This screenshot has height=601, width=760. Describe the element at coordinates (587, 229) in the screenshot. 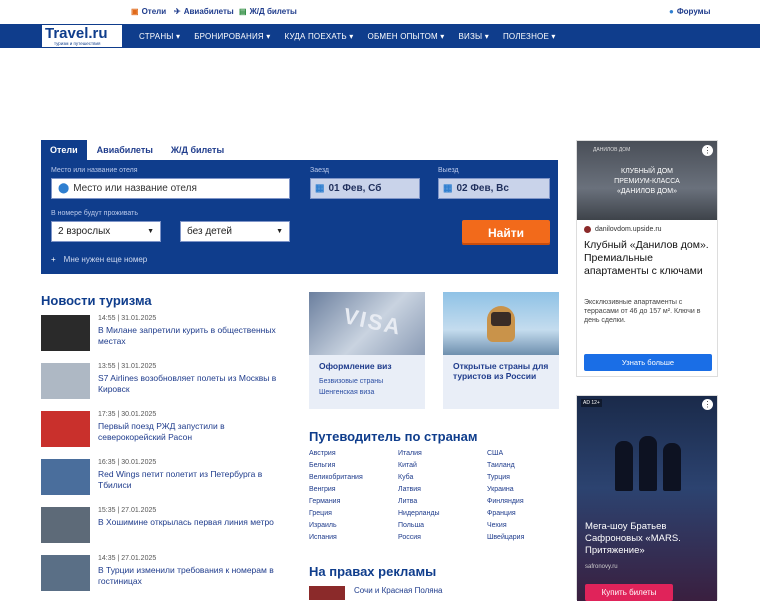

I see `favicon-icon` at that location.